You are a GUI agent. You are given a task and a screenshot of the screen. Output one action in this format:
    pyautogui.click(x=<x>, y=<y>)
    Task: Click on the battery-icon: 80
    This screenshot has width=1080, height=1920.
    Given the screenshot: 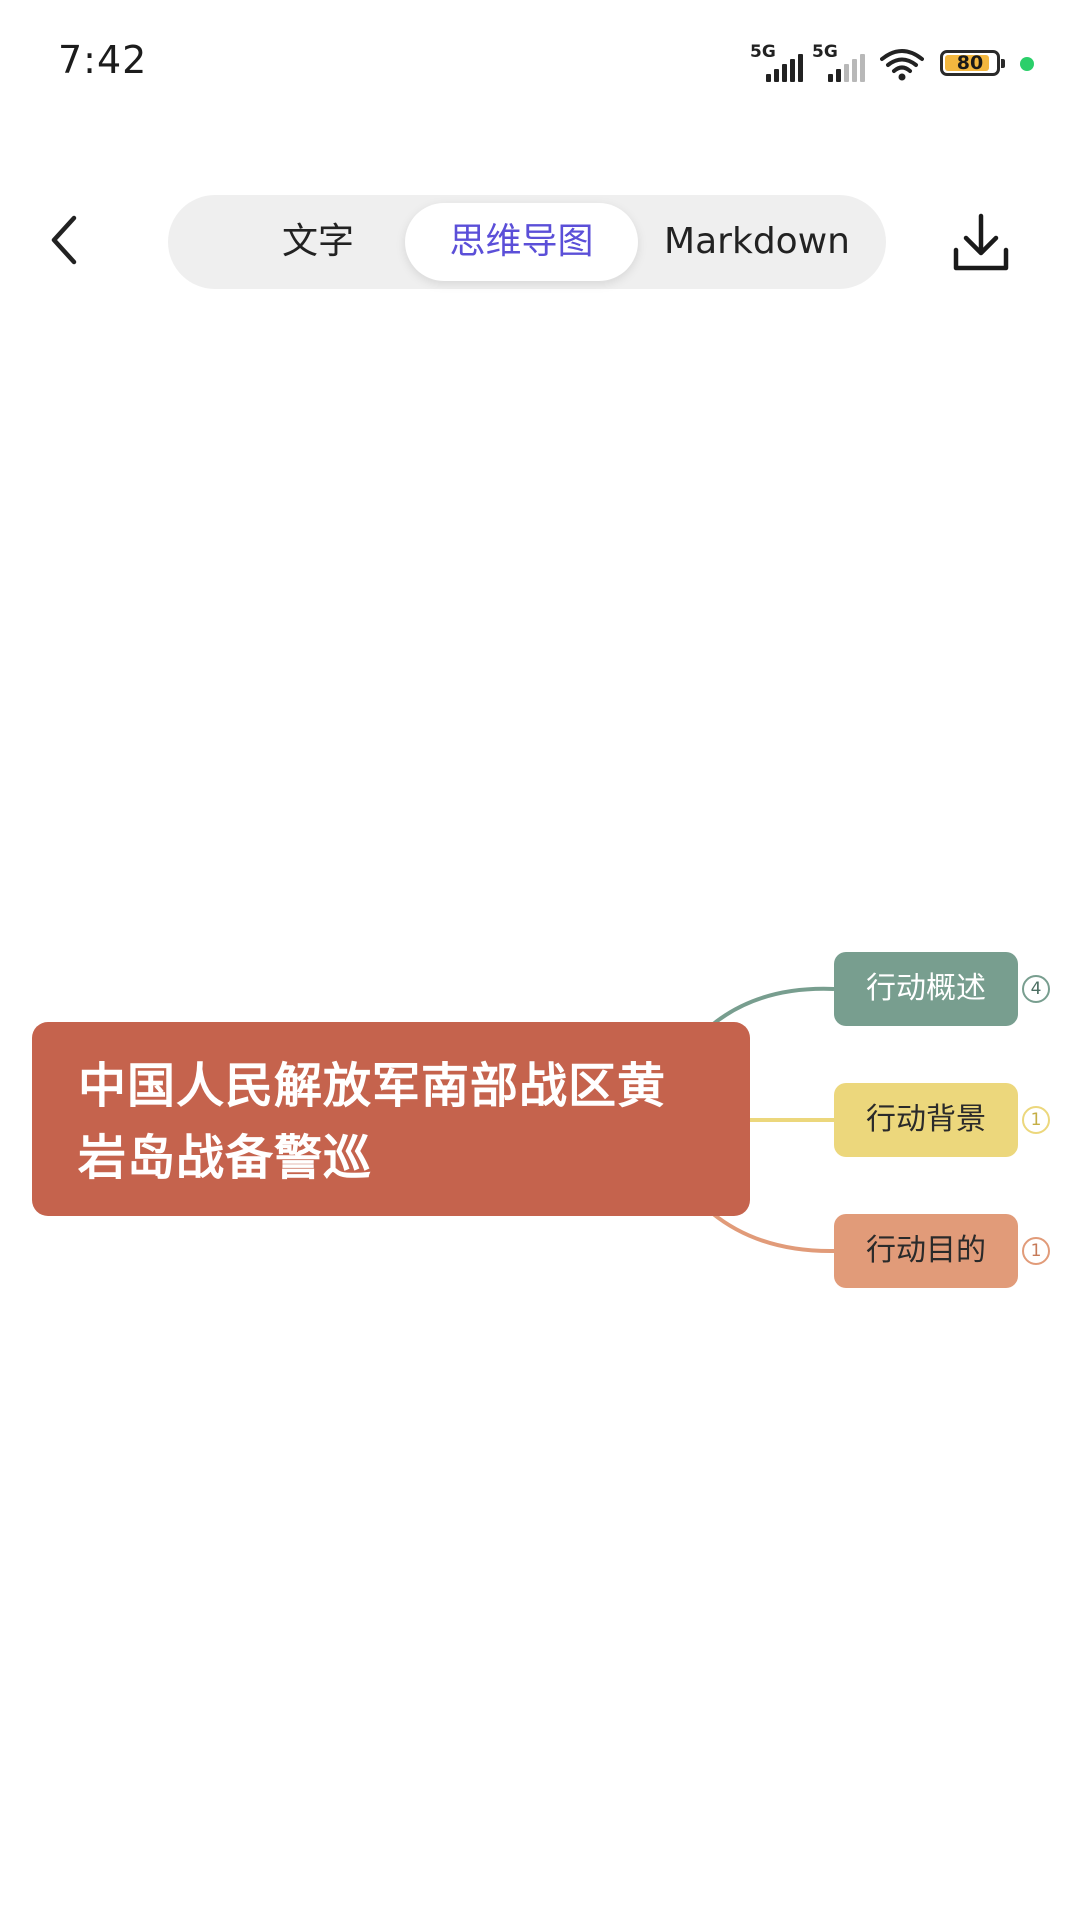 What is the action you would take?
    pyautogui.click(x=972, y=63)
    